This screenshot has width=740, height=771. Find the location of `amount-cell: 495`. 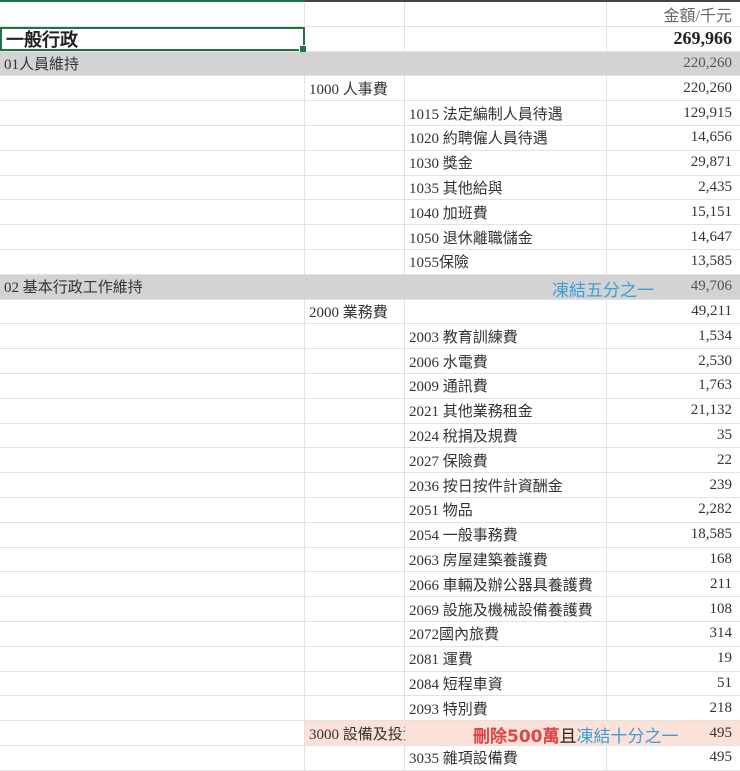

amount-cell: 495 is located at coordinates (673, 758).